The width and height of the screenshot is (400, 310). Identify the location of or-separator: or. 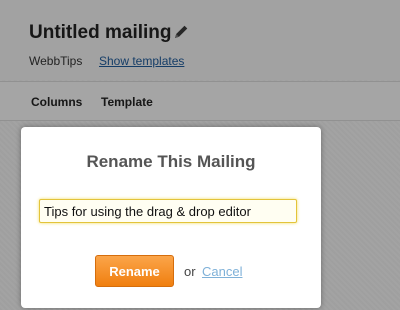
(190, 271).